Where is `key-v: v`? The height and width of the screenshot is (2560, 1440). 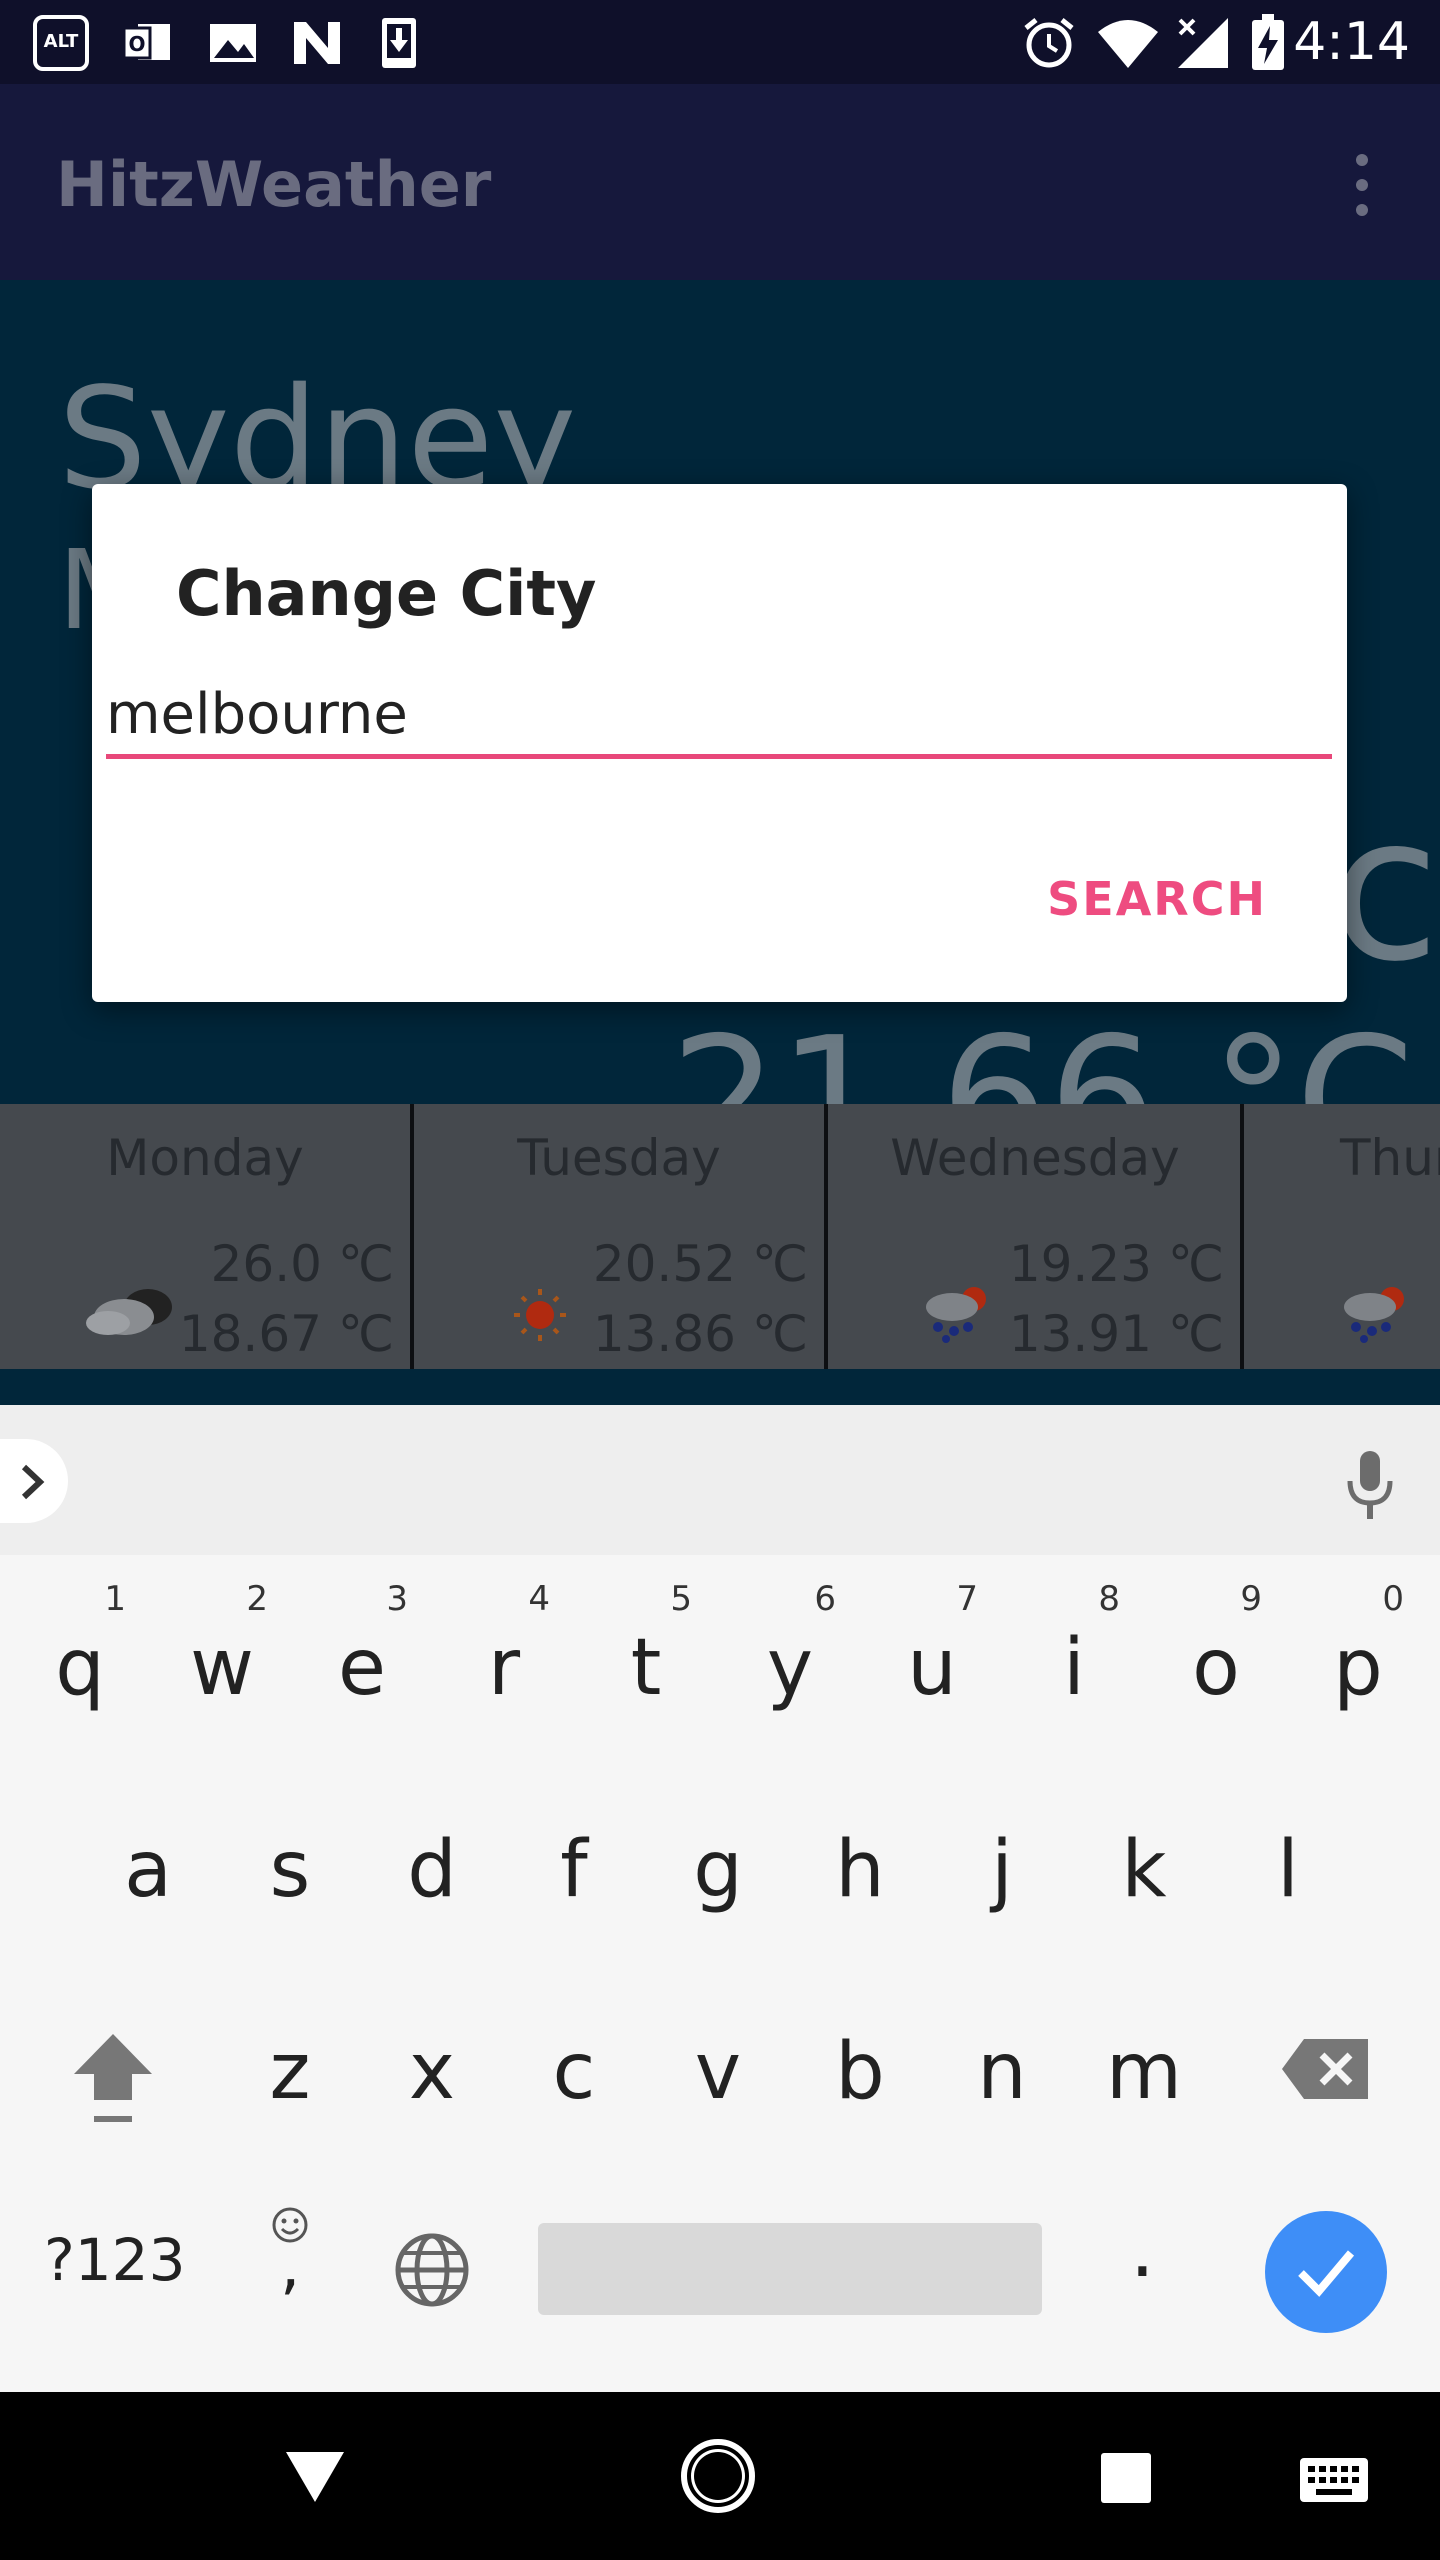 key-v: v is located at coordinates (718, 2072).